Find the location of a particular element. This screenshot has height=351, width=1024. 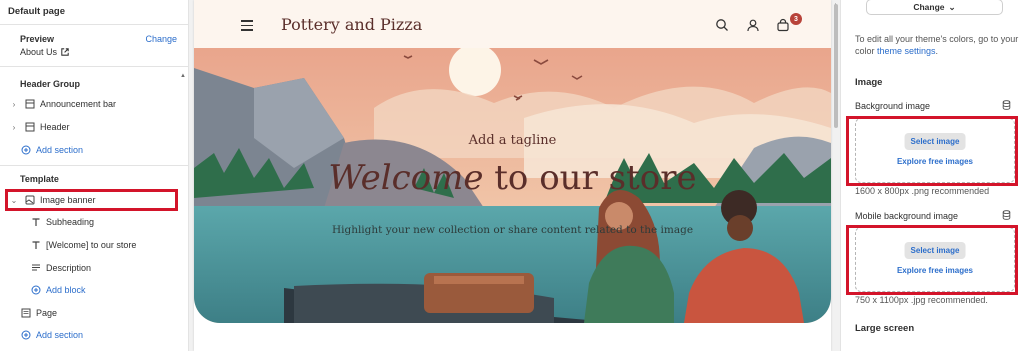

add-section-template-button: Add section is located at coordinates (94, 335).